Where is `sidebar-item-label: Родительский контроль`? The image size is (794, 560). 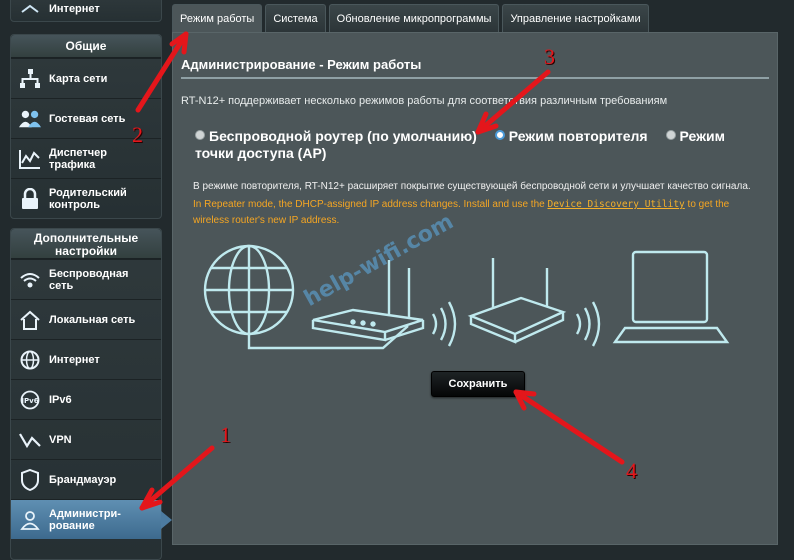 sidebar-item-label: Родительский контроль is located at coordinates (88, 198).